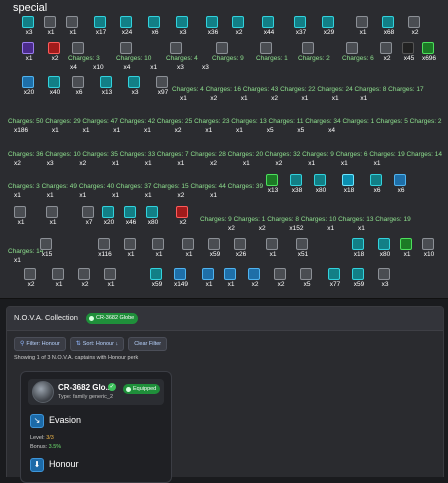  I want to click on inventory-item: x29, so click(329, 26).